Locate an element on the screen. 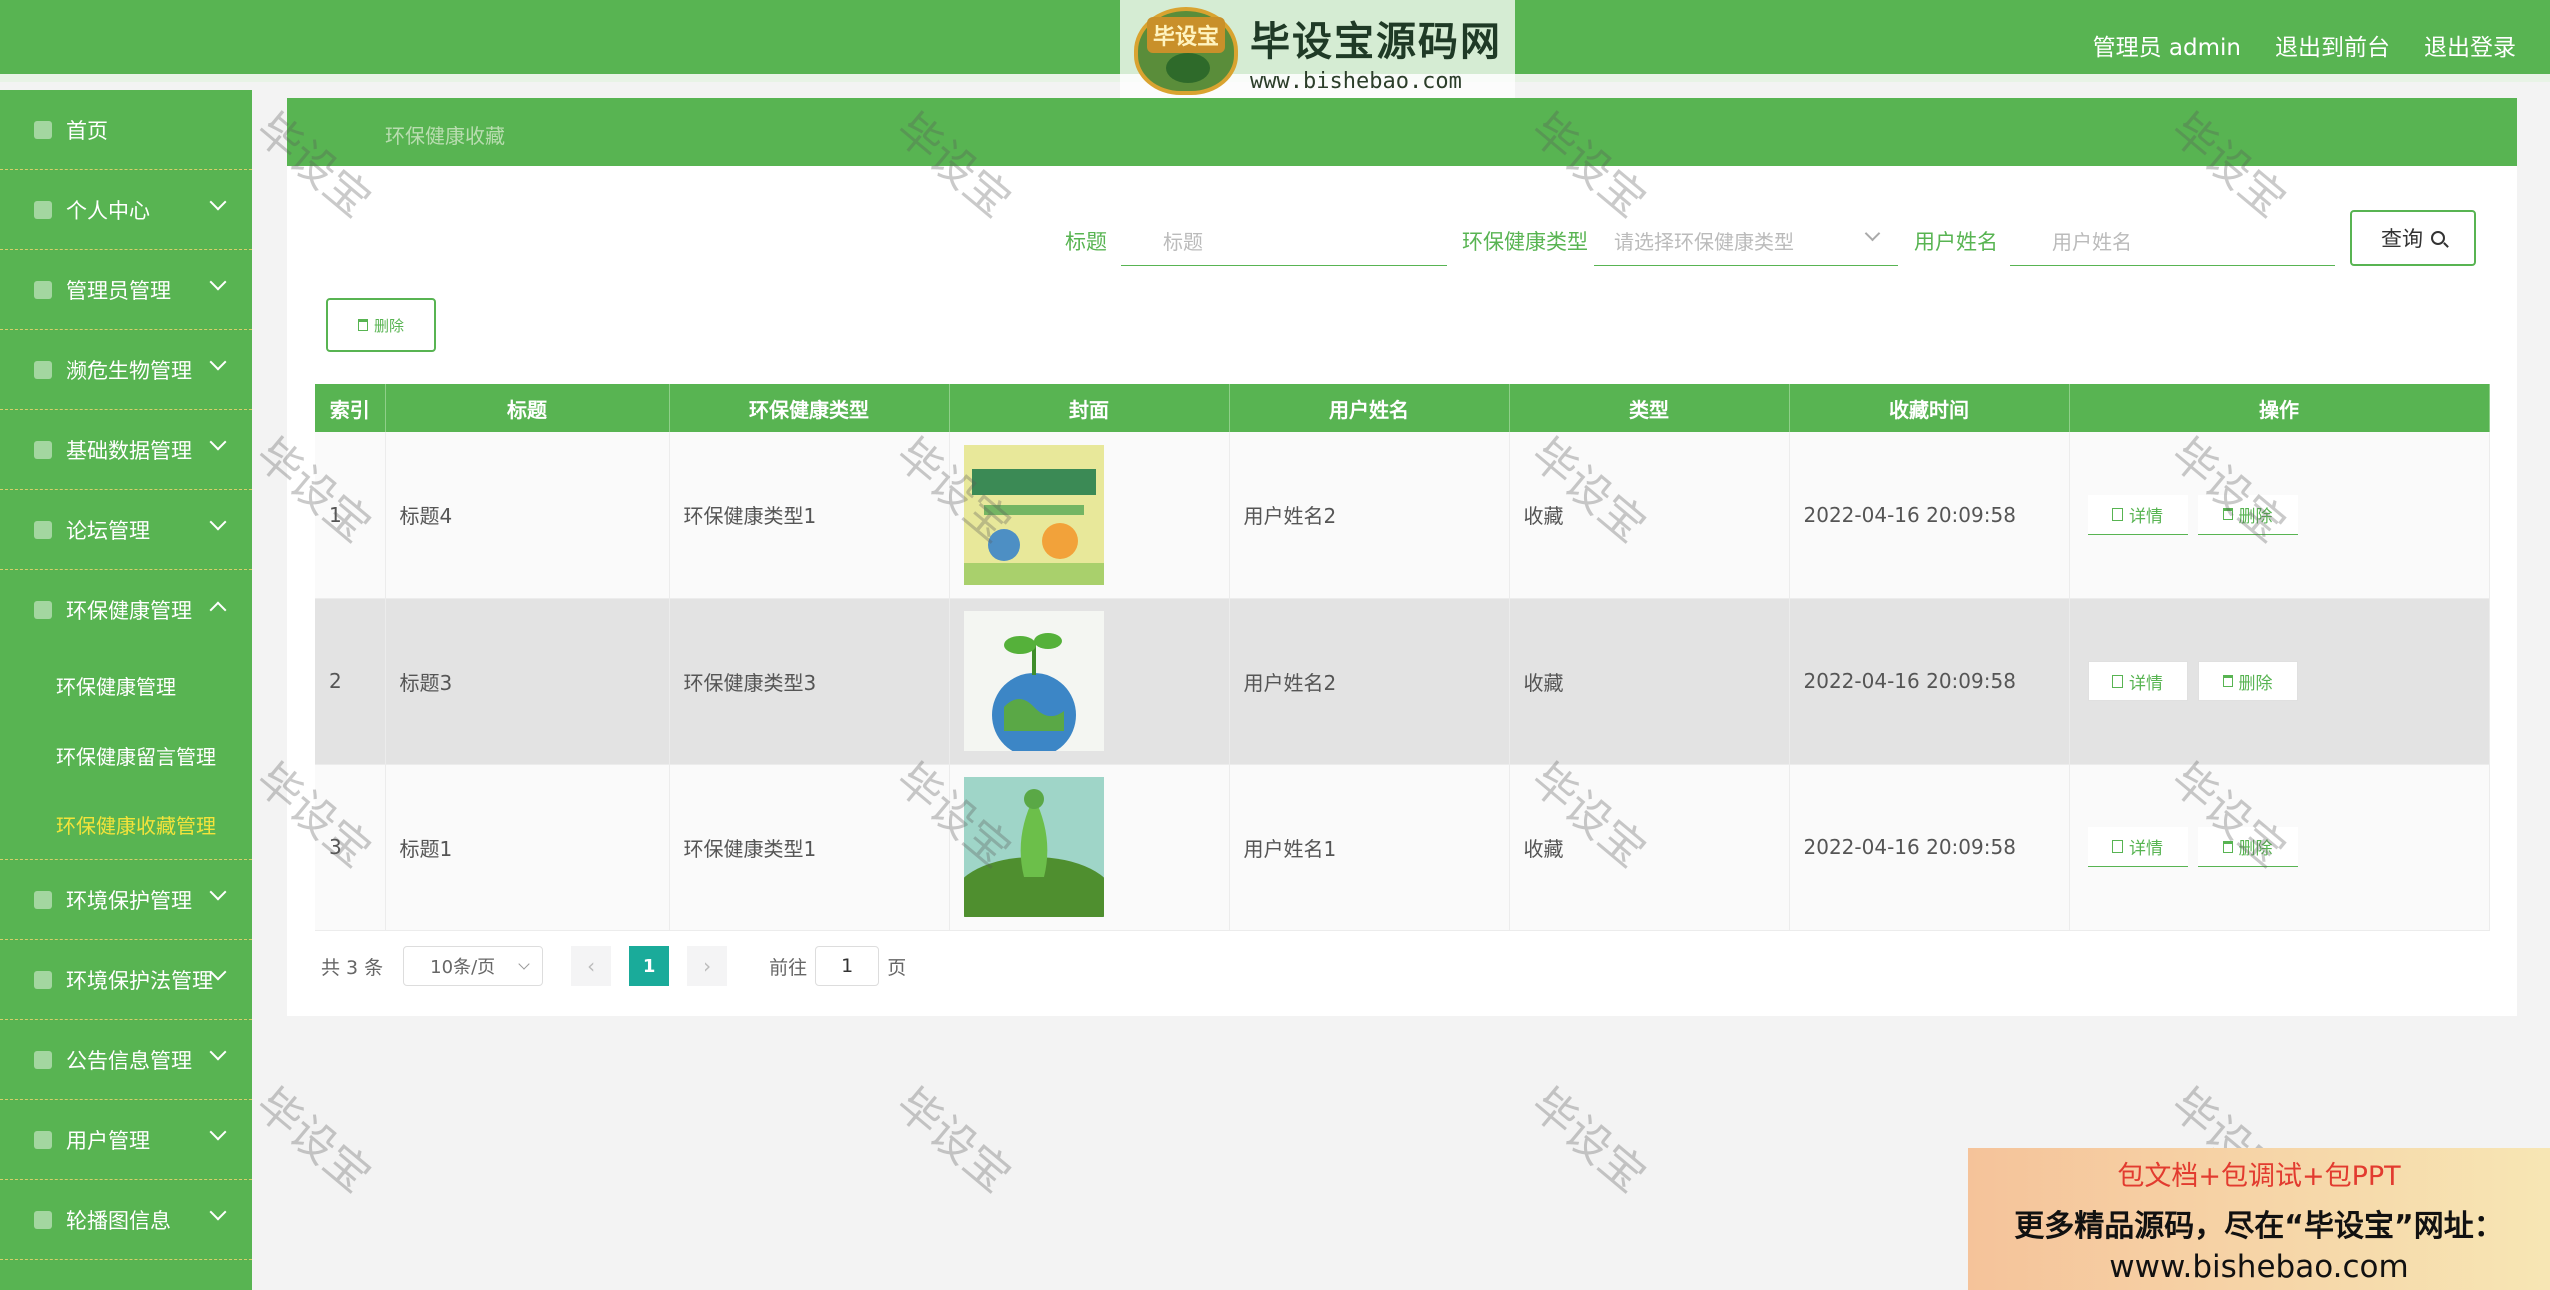  users-icon is located at coordinates (43, 1139).